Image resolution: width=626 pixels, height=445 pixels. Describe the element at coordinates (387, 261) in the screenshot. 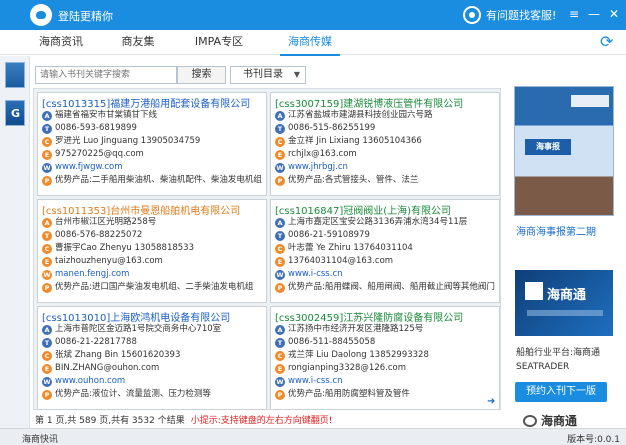

I see `email-line: E 13764031104@163.com` at that location.